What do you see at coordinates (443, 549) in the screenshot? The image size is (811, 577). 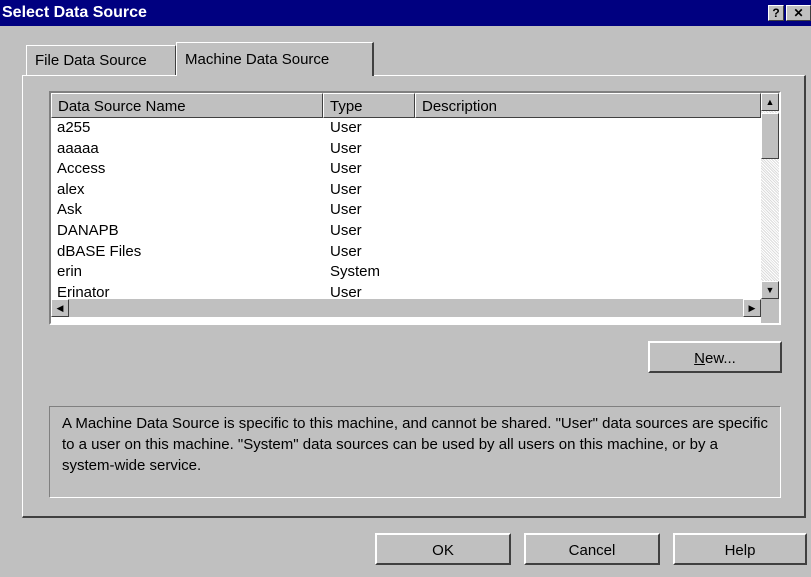 I see `ok-button: OK` at bounding box center [443, 549].